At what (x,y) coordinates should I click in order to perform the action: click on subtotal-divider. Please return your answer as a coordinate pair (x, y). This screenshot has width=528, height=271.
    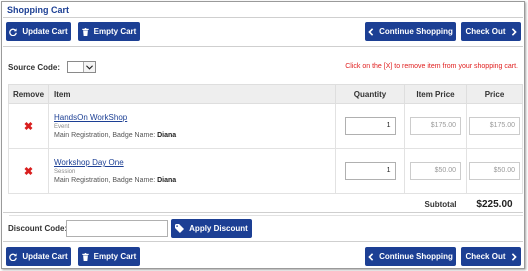
    Looking at the image, I should click on (263, 212).